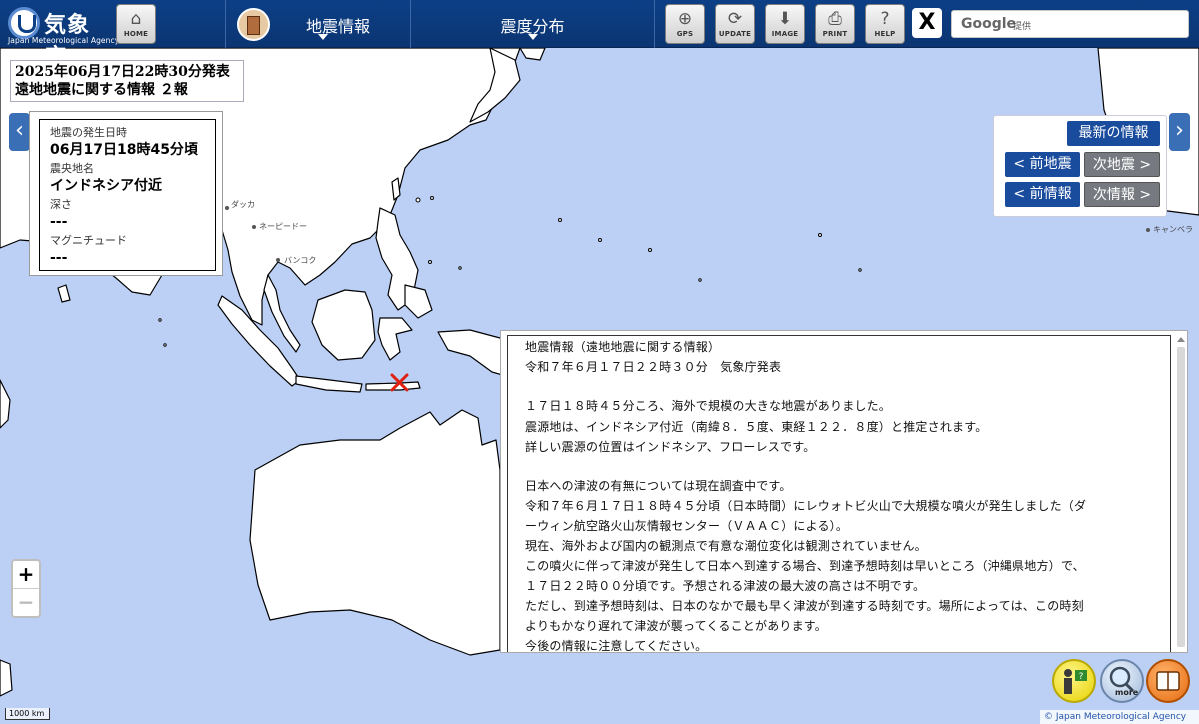  What do you see at coordinates (1022, 27) in the screenshot?
I see `google-provided-label: 提供` at bounding box center [1022, 27].